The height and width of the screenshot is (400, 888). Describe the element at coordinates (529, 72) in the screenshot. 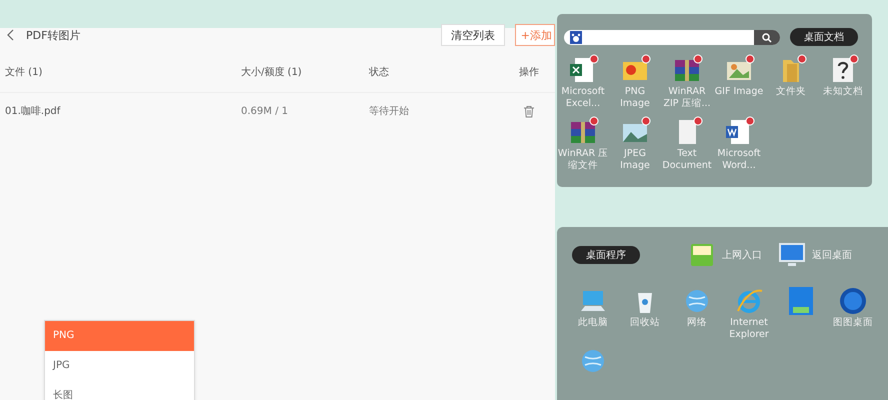

I see `column-header: 操作` at that location.